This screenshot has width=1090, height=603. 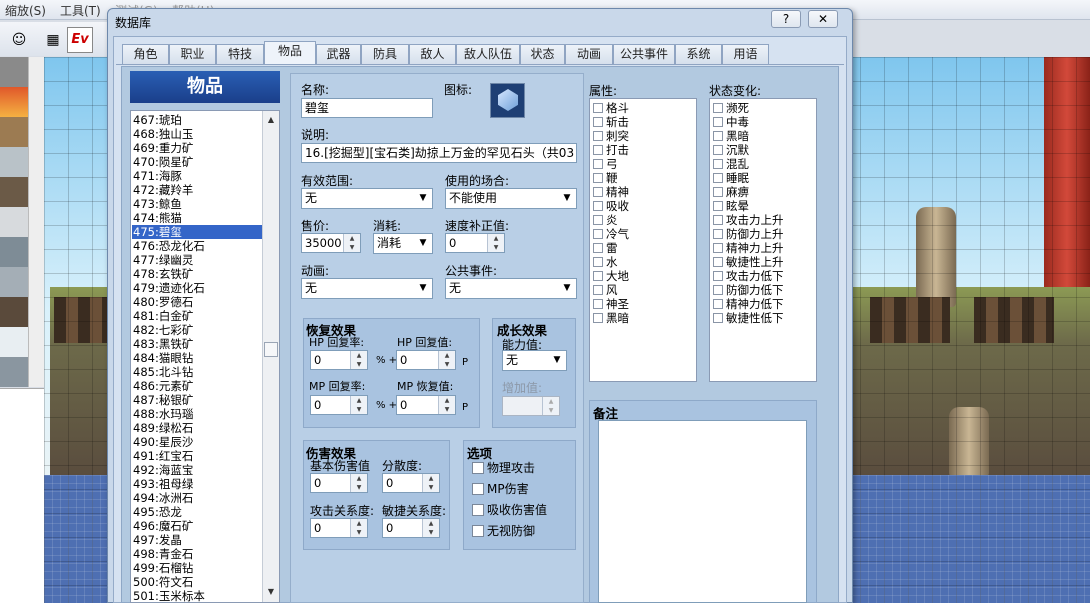 What do you see at coordinates (240, 54) in the screenshot?
I see `tab-skills: 特技` at bounding box center [240, 54].